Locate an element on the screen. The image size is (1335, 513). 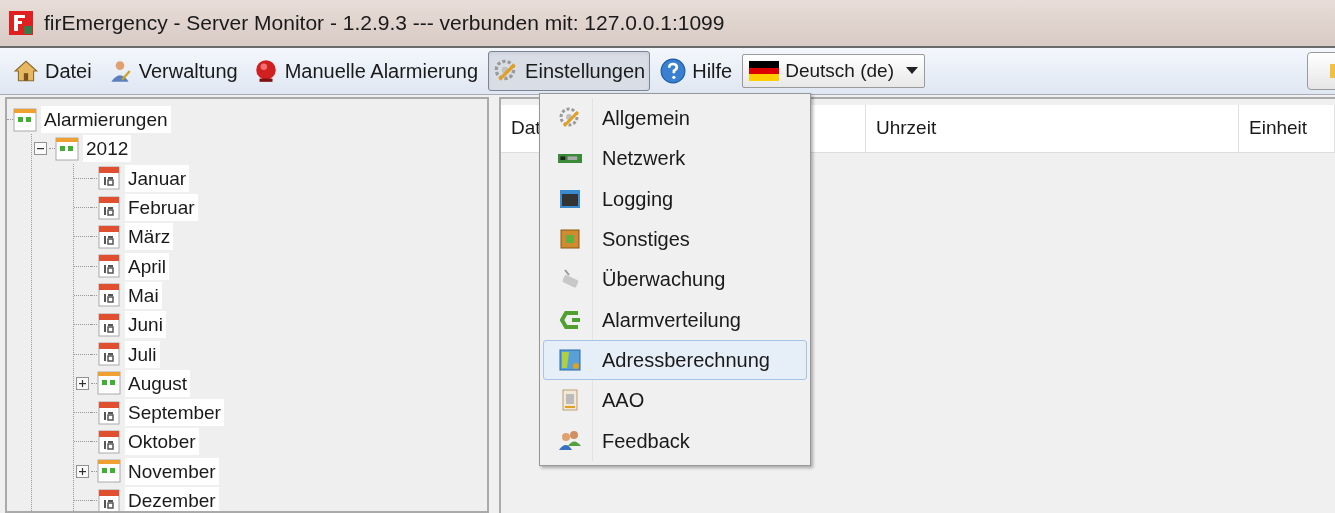
tree-item: März is located at coordinates (149, 237).